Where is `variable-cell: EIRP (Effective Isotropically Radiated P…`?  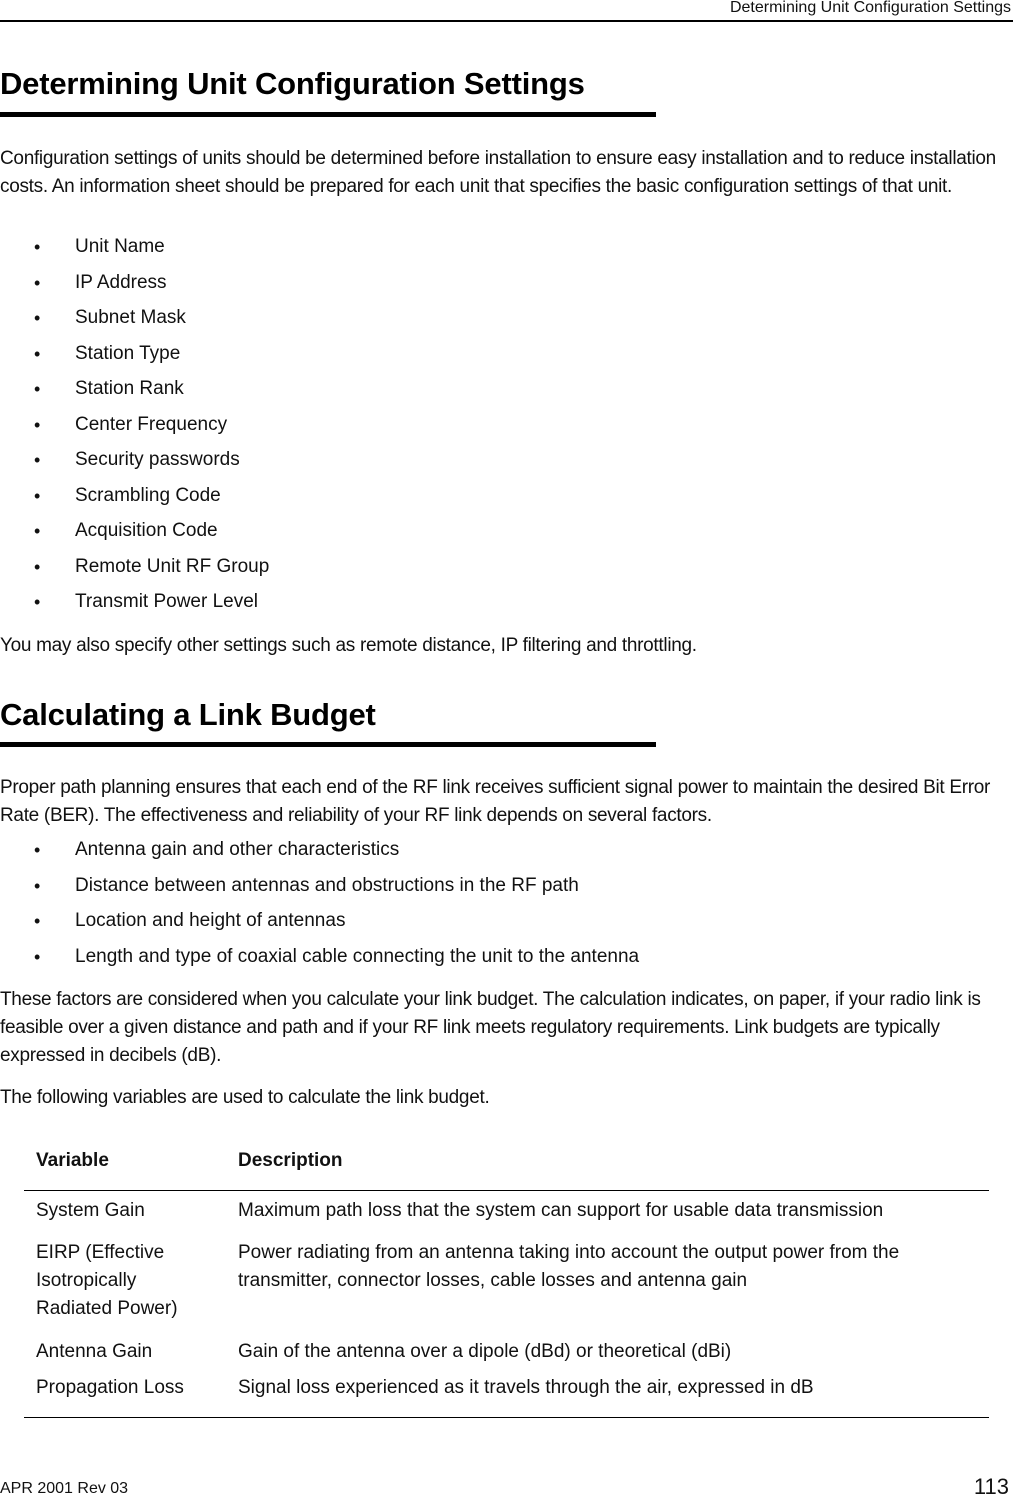
variable-cell: EIRP (Effective Isotropically Radiated P… is located at coordinates (107, 1280).